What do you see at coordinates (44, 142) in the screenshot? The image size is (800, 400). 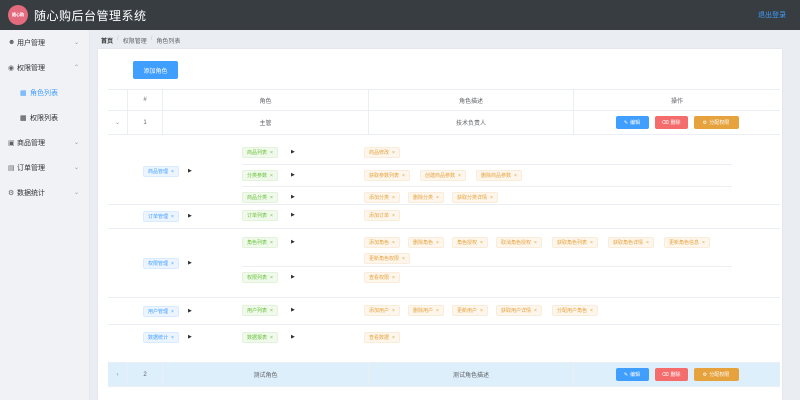 I see `sidebar-item-goods: ▣ 商品管理 ⌄` at bounding box center [44, 142].